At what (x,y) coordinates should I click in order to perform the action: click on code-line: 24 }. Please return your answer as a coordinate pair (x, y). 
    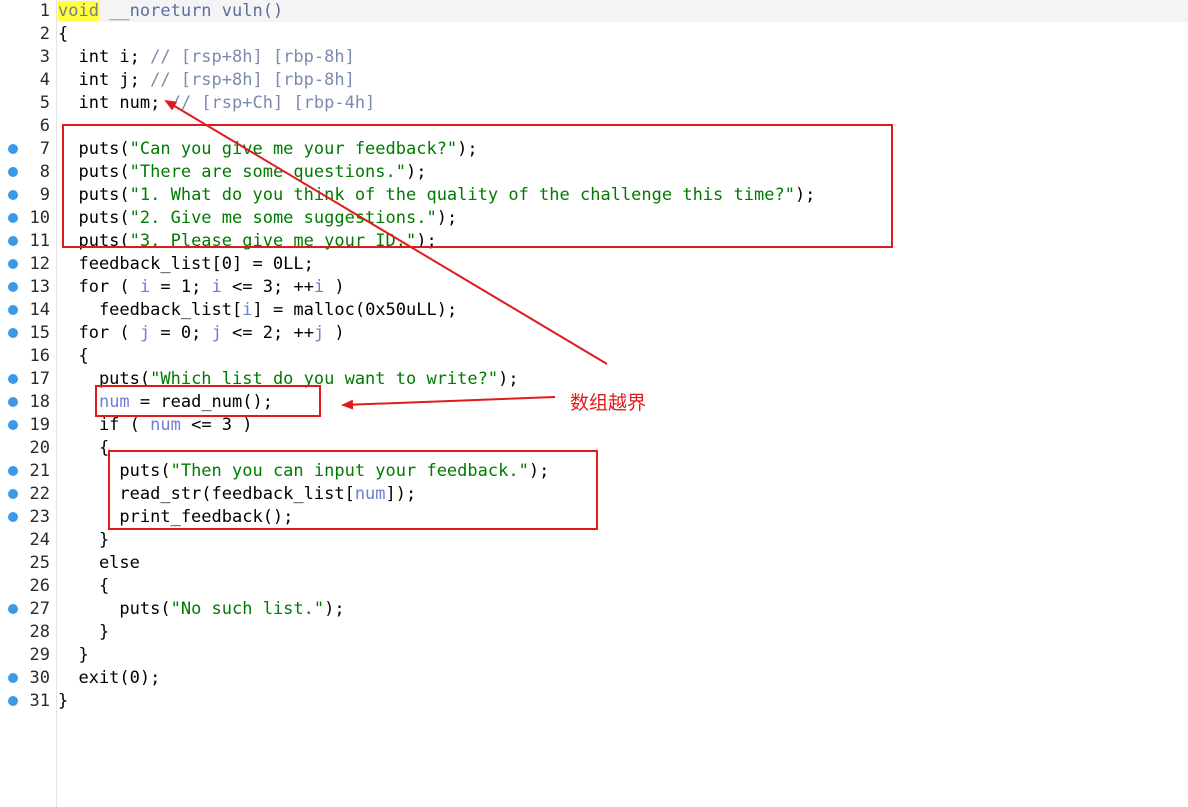
    Looking at the image, I should click on (594, 540).